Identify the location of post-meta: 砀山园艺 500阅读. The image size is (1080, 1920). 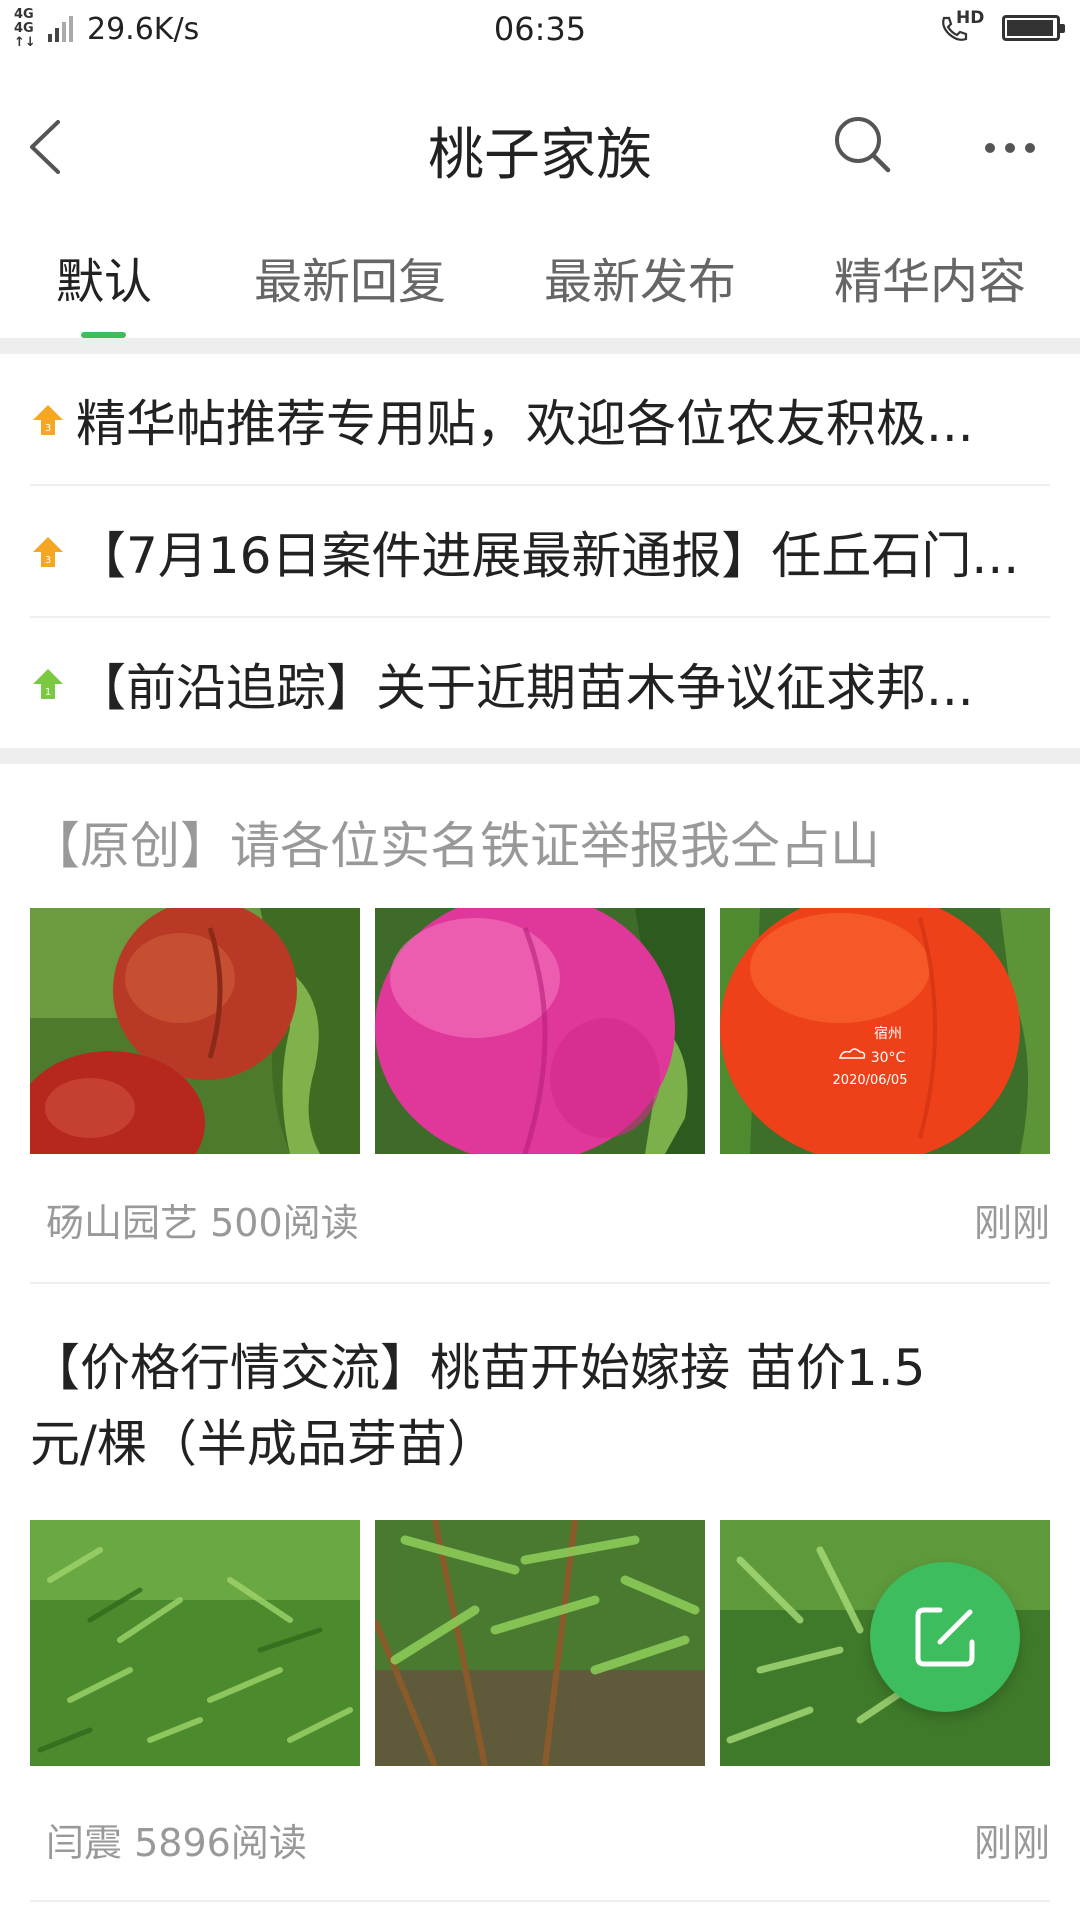
(202, 1219).